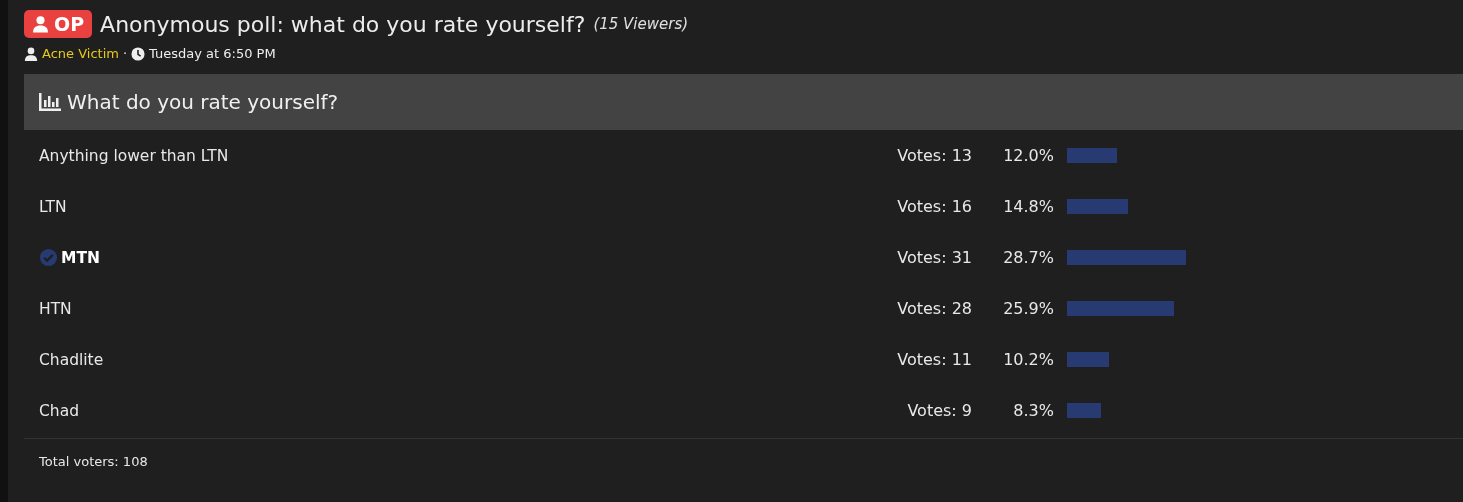 The height and width of the screenshot is (502, 1463). Describe the element at coordinates (1028, 257) in the screenshot. I see `vote-percent: 28.7%` at that location.